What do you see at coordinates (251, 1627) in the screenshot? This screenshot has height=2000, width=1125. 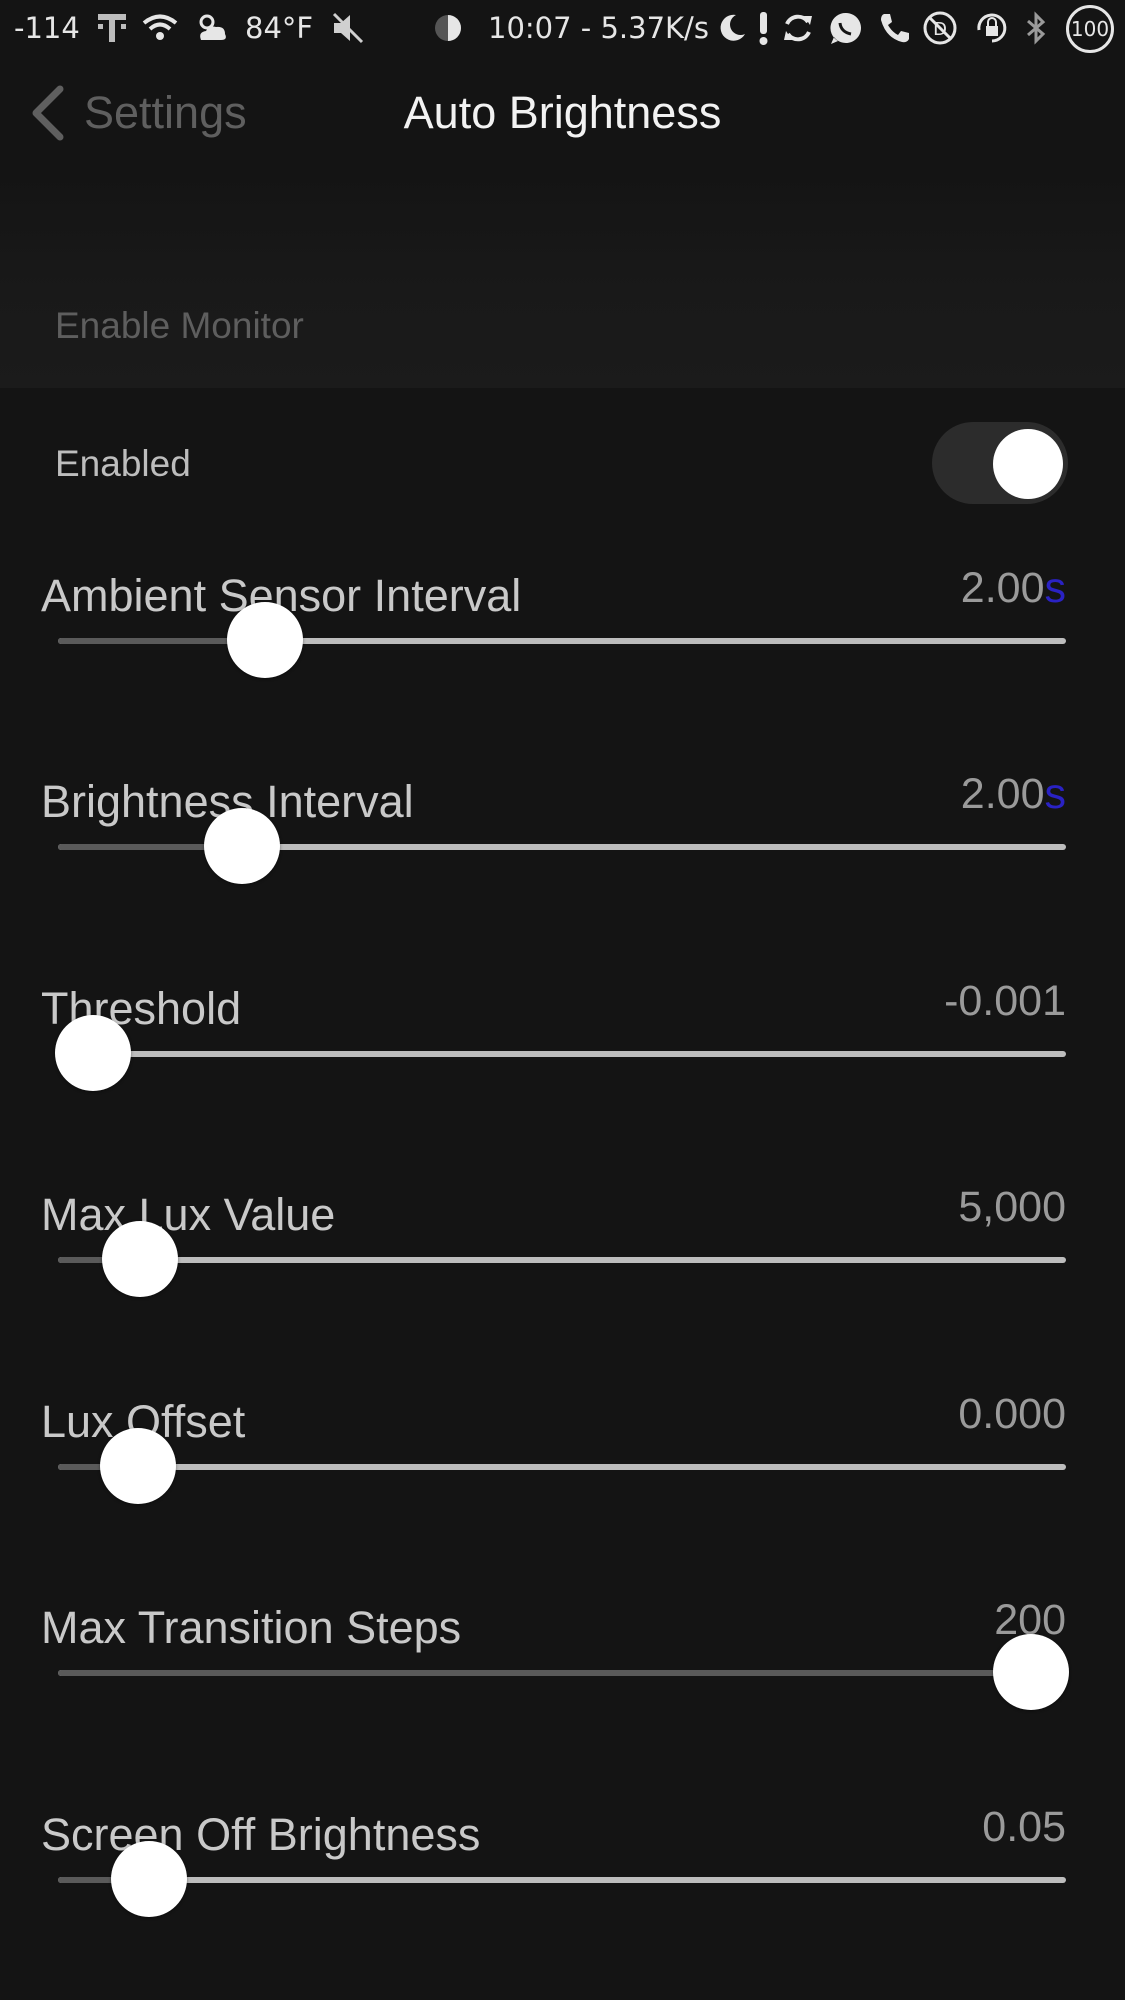 I see `slider-label: Max Transition Steps` at bounding box center [251, 1627].